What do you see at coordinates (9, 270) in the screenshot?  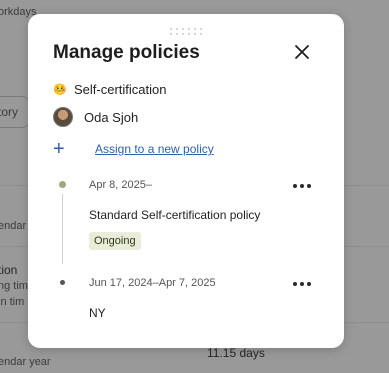 I see `bg-section-title: tion` at bounding box center [9, 270].